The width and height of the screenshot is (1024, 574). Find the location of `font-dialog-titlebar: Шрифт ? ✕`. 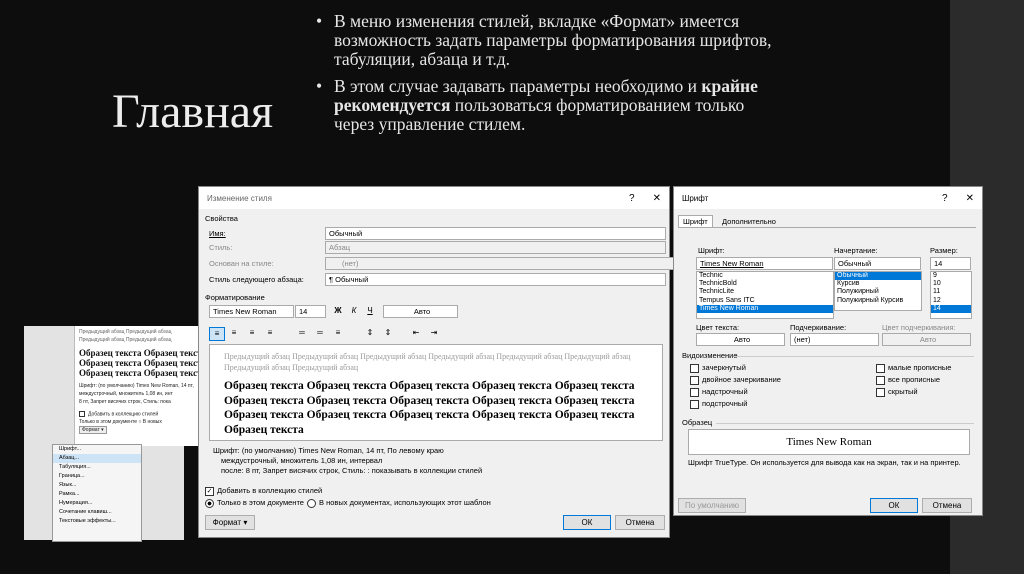

font-dialog-titlebar: Шрифт ? ✕ is located at coordinates (828, 198).